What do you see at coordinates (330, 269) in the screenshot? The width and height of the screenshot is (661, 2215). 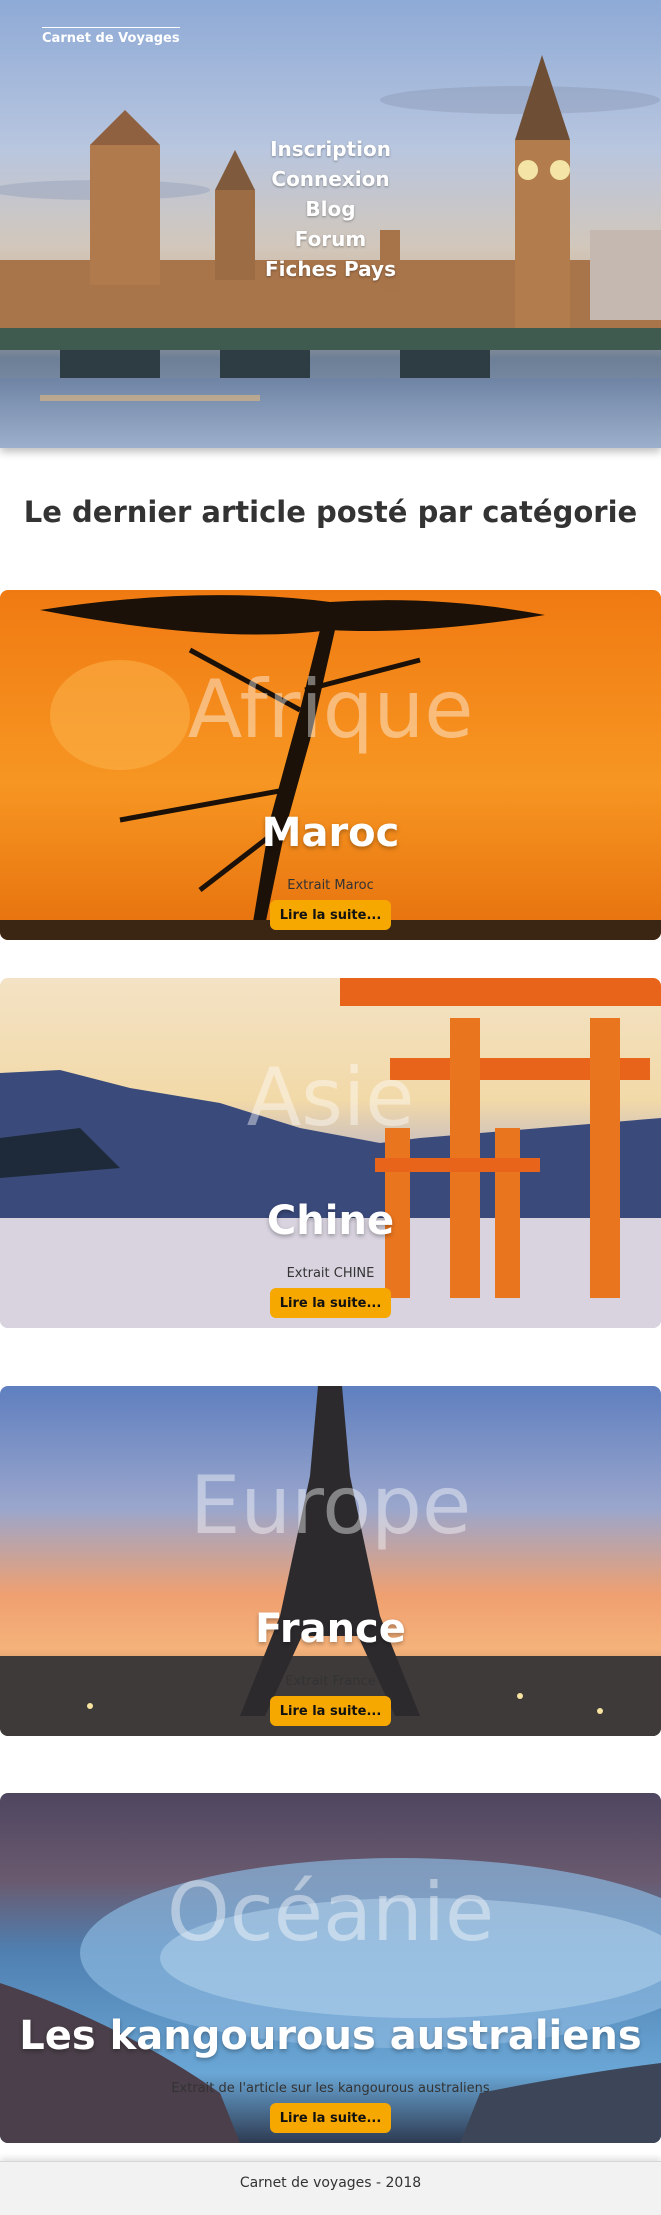 I see `nav-fiches-pays: Fiches Pays` at bounding box center [330, 269].